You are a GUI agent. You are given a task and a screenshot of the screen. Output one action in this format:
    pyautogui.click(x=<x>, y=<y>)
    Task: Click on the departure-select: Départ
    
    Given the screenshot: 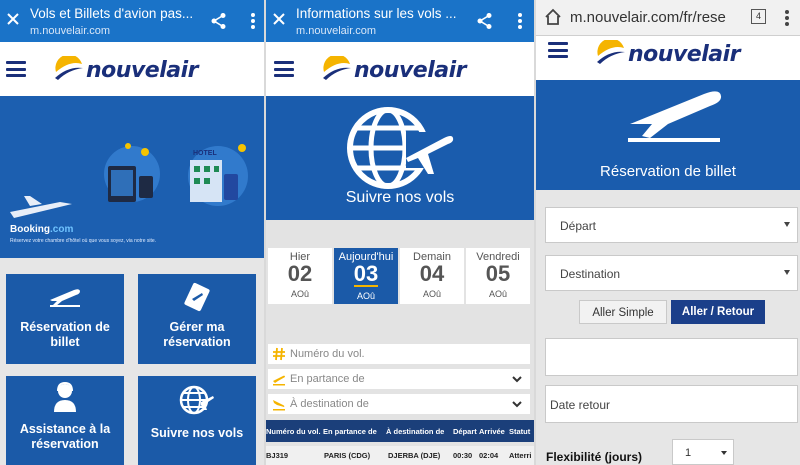 What is the action you would take?
    pyautogui.click(x=671, y=225)
    